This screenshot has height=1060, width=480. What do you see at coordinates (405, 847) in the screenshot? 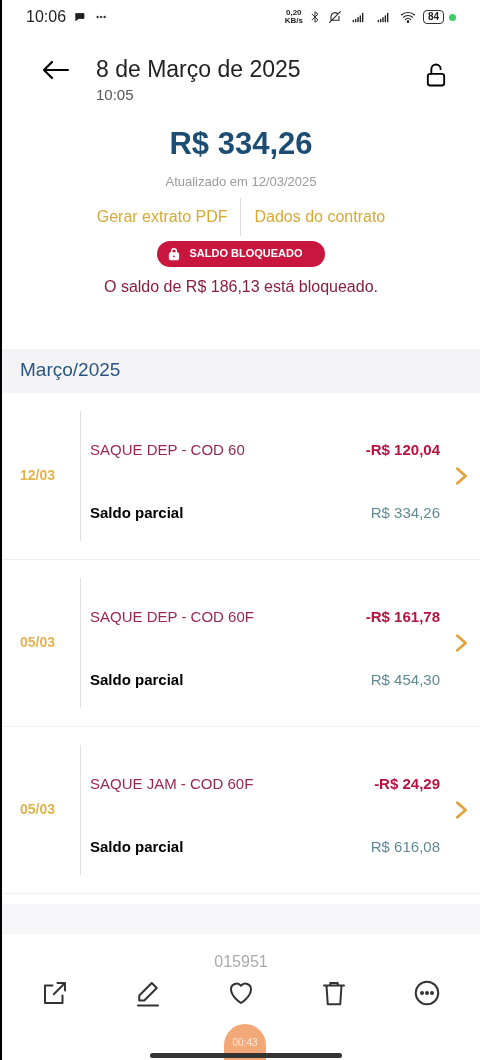
I see `partial-balance: R$ 616,08` at bounding box center [405, 847].